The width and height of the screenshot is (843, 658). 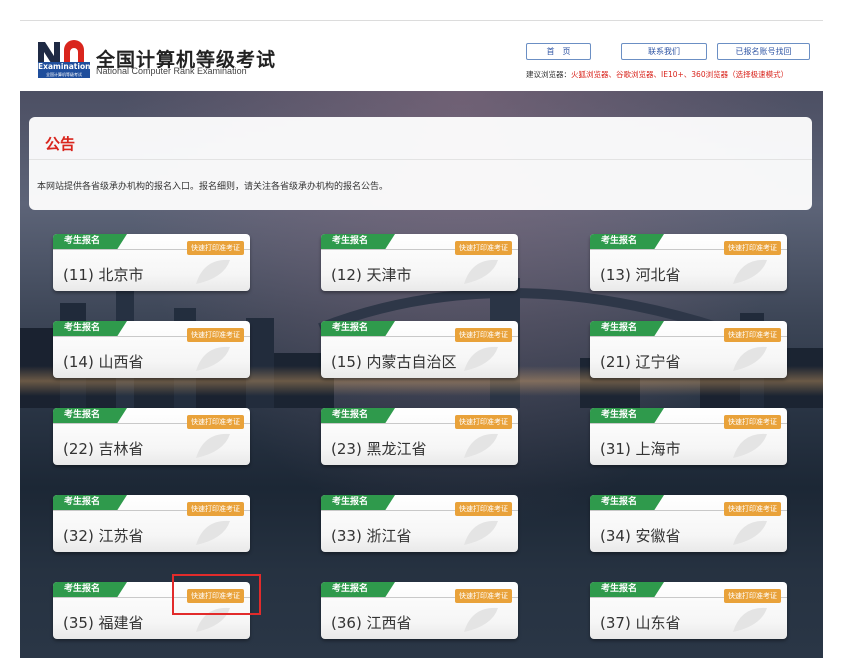 What do you see at coordinates (558, 51) in the screenshot?
I see `home-button: 首 页` at bounding box center [558, 51].